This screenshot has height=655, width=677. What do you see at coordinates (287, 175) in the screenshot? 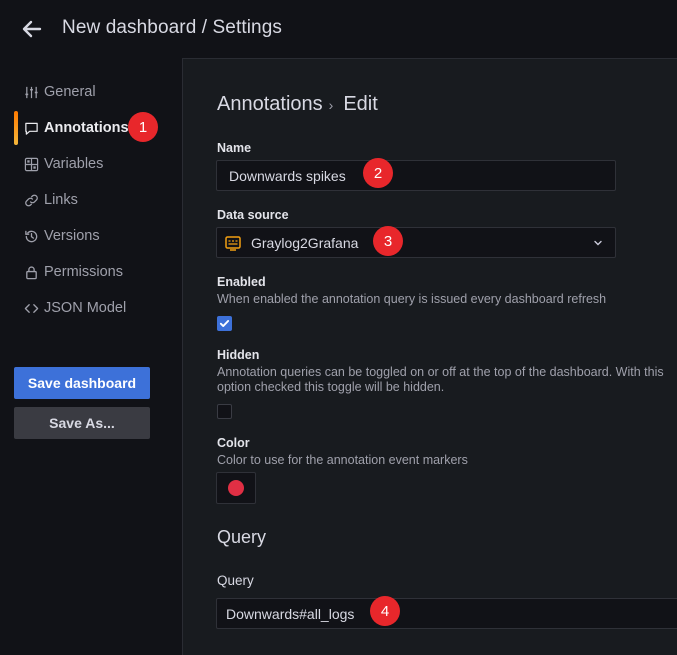
I see `name-input-value: Downwards spikes` at bounding box center [287, 175].